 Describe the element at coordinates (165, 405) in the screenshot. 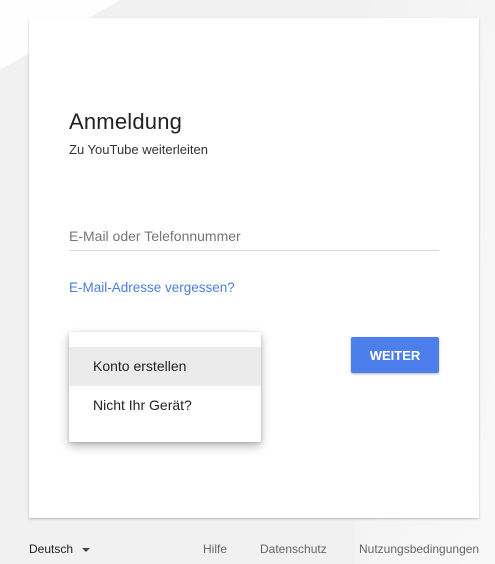

I see `menu-item-not-your-device: Nicht Ihr Gerät?` at that location.